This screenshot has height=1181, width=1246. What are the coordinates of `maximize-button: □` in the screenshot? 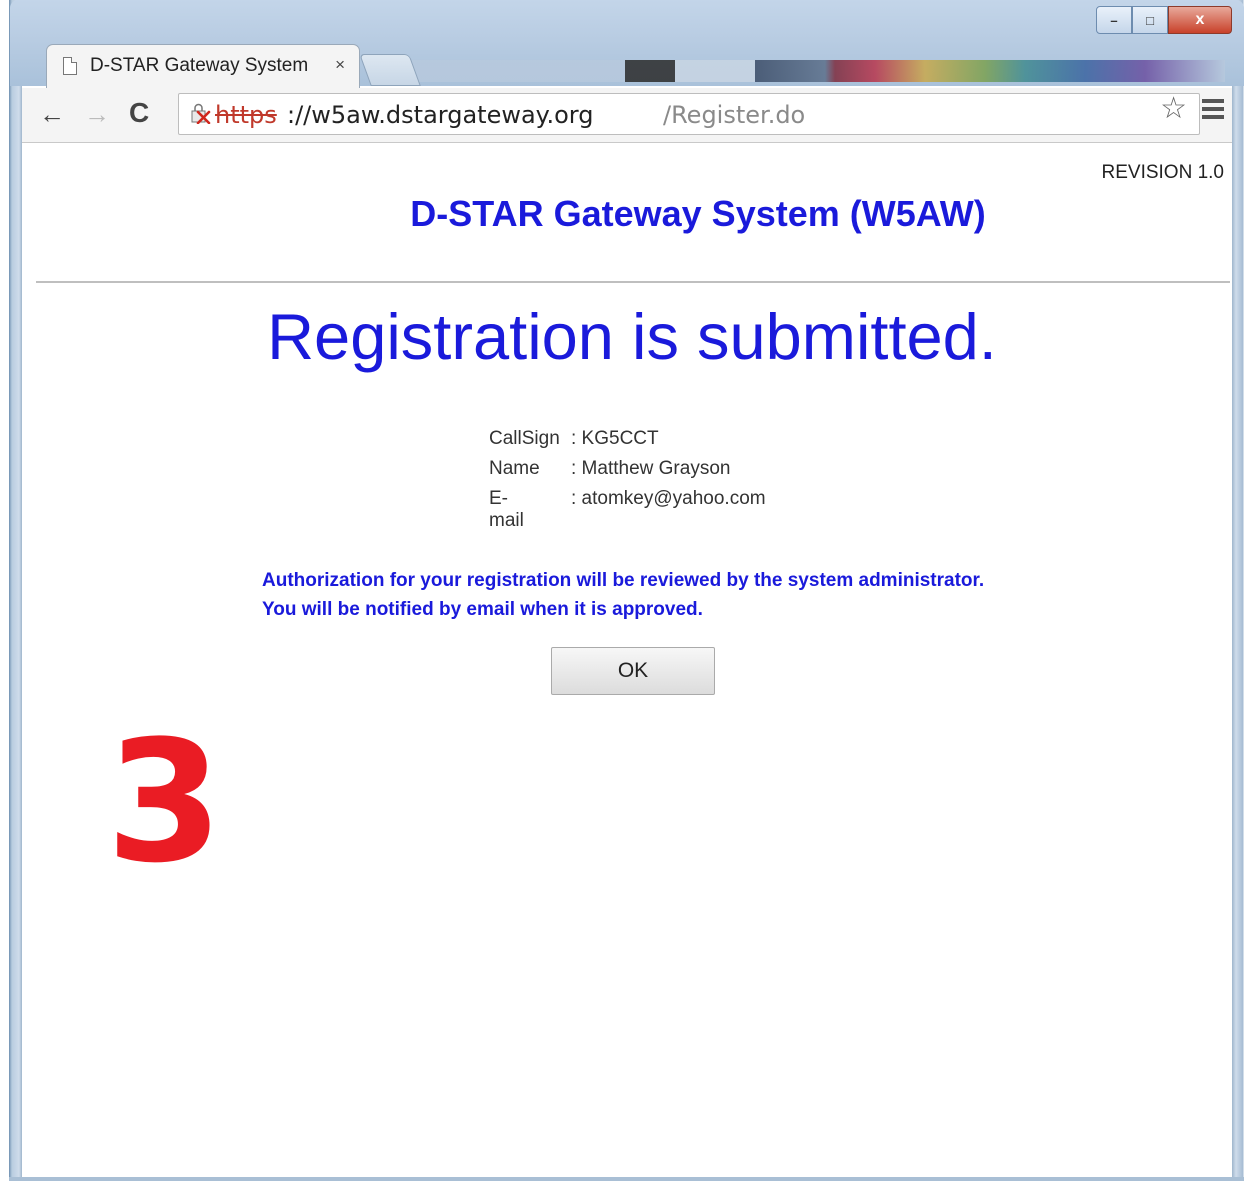 It's located at (1150, 20).